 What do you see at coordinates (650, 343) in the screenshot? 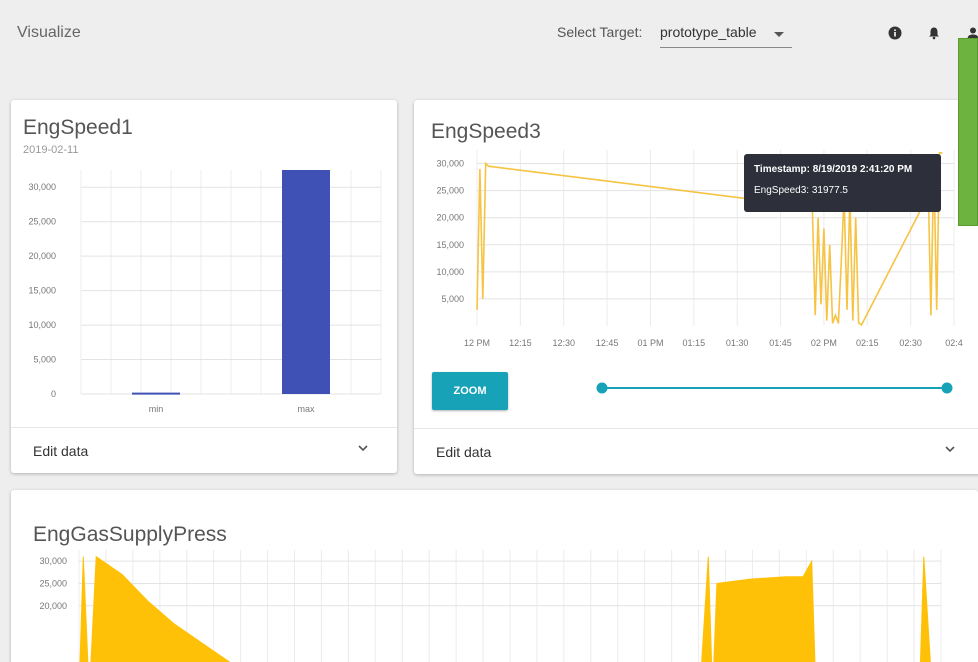
I see `x-tick-label: 01 PM` at bounding box center [650, 343].